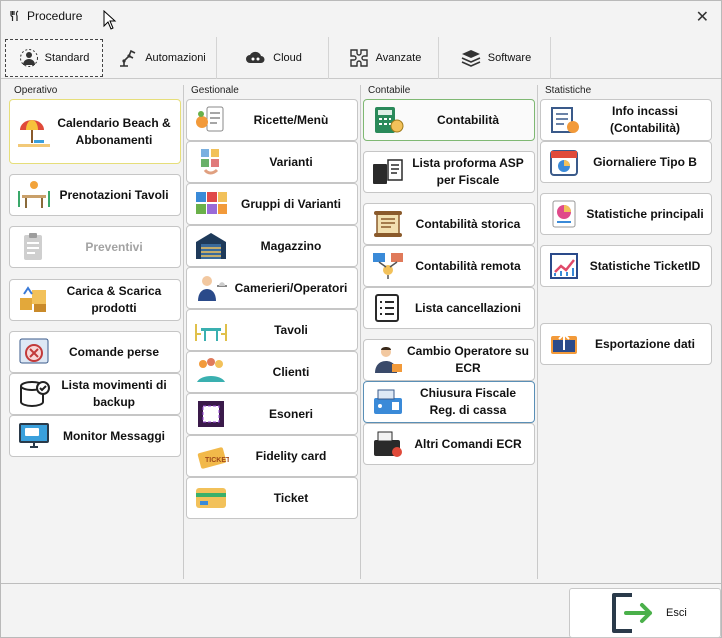  Describe the element at coordinates (212, 288) in the screenshot. I see `waiter-icon` at that location.